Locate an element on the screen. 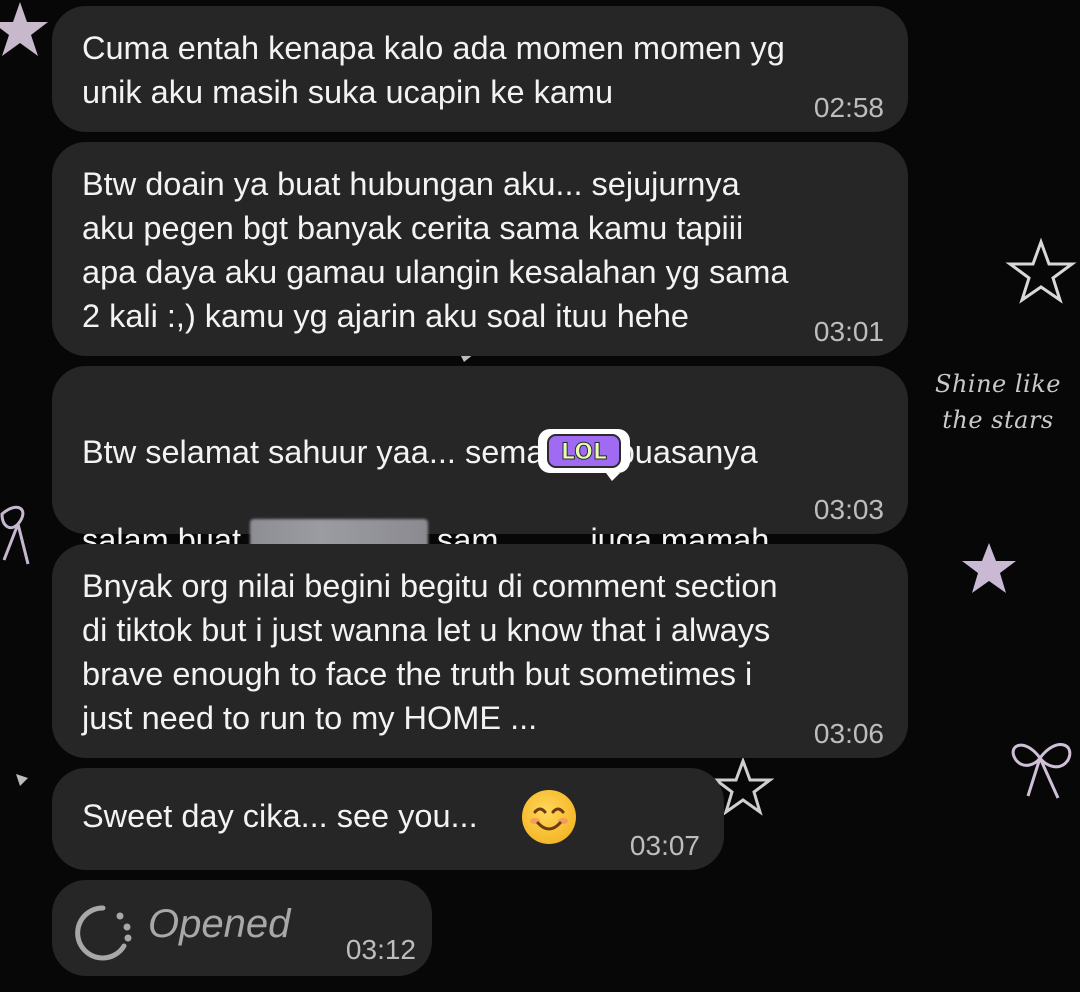  smiling-face-icon is located at coordinates (549, 819).